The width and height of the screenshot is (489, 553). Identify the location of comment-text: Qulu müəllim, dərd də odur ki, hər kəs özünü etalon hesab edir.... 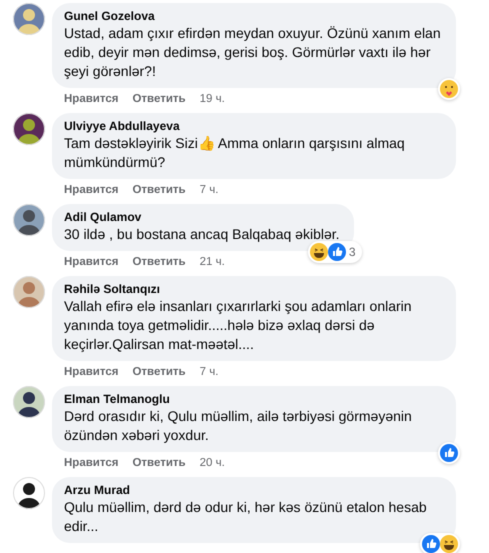
(246, 517).